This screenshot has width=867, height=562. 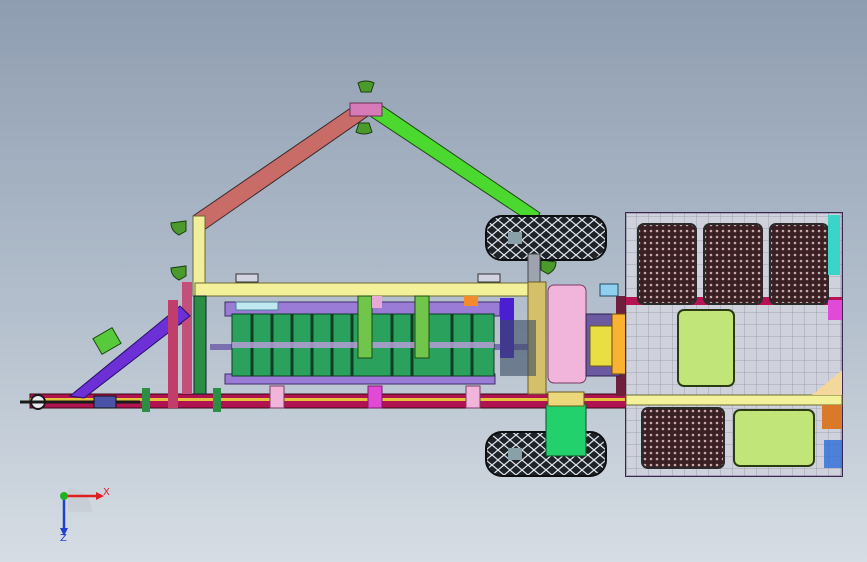 What do you see at coordinates (566, 430) in the screenshot?
I see `discharge-chute` at bounding box center [566, 430].